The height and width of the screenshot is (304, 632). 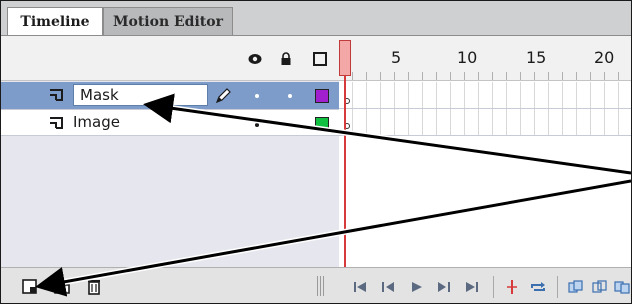 What do you see at coordinates (485, 122) in the screenshot?
I see `frame-row-image` at bounding box center [485, 122].